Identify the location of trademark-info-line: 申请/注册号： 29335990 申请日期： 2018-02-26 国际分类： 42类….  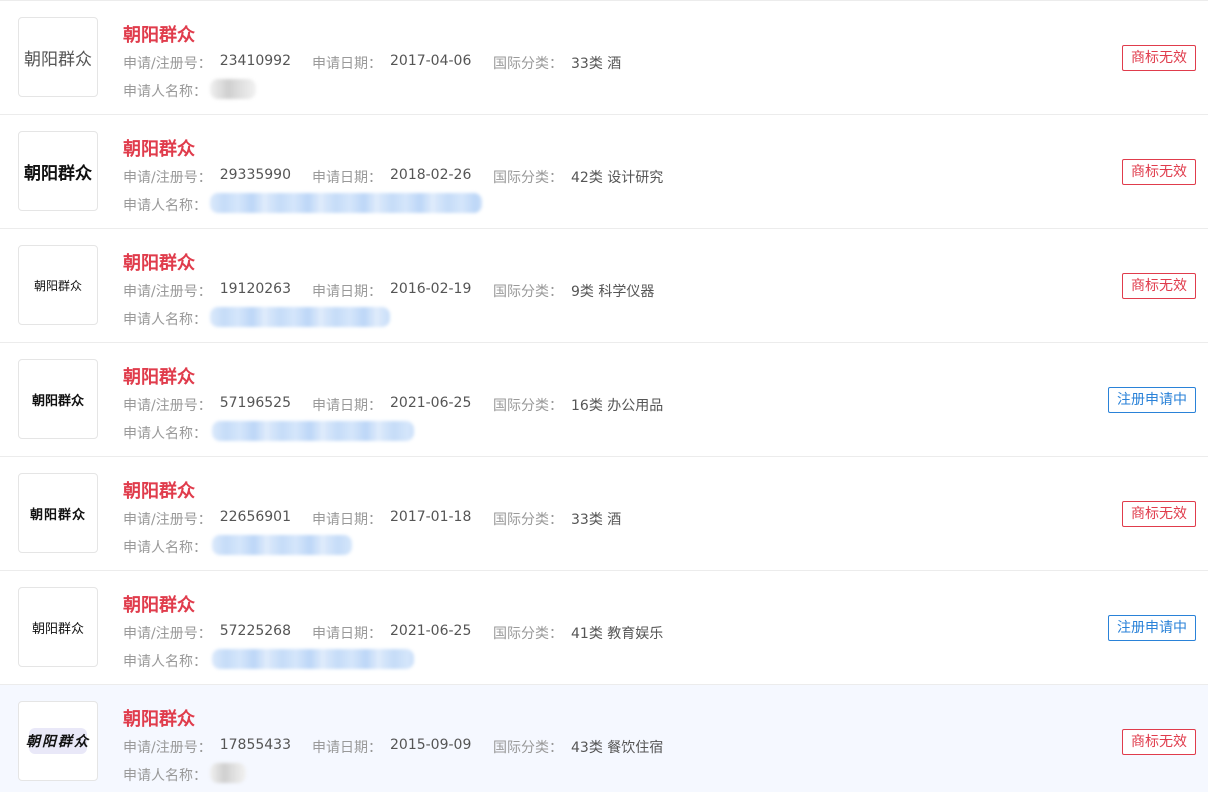
(393, 177).